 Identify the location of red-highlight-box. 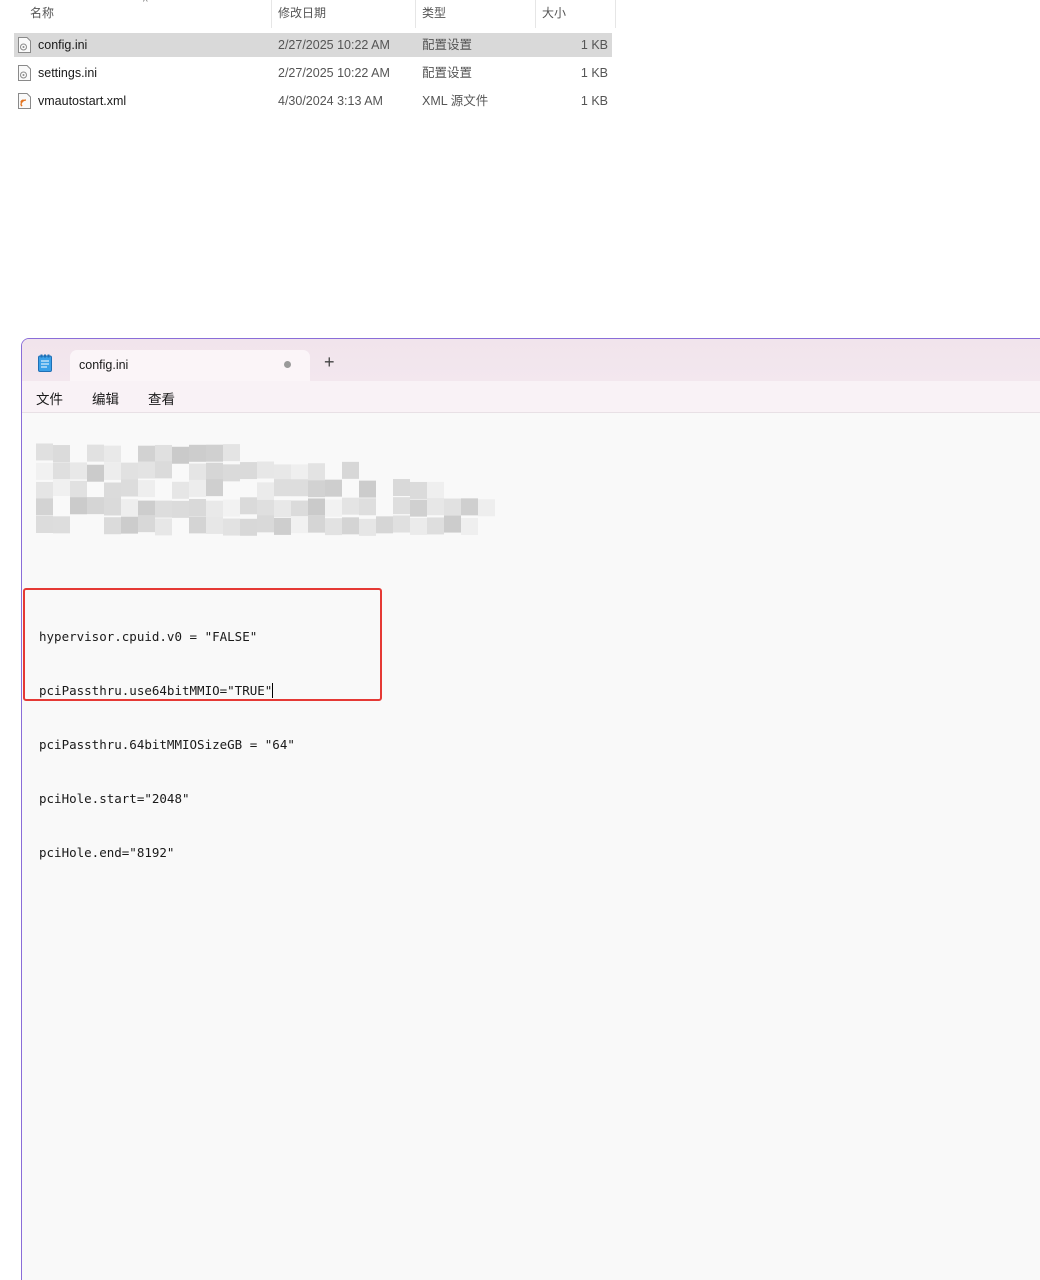
(202, 644).